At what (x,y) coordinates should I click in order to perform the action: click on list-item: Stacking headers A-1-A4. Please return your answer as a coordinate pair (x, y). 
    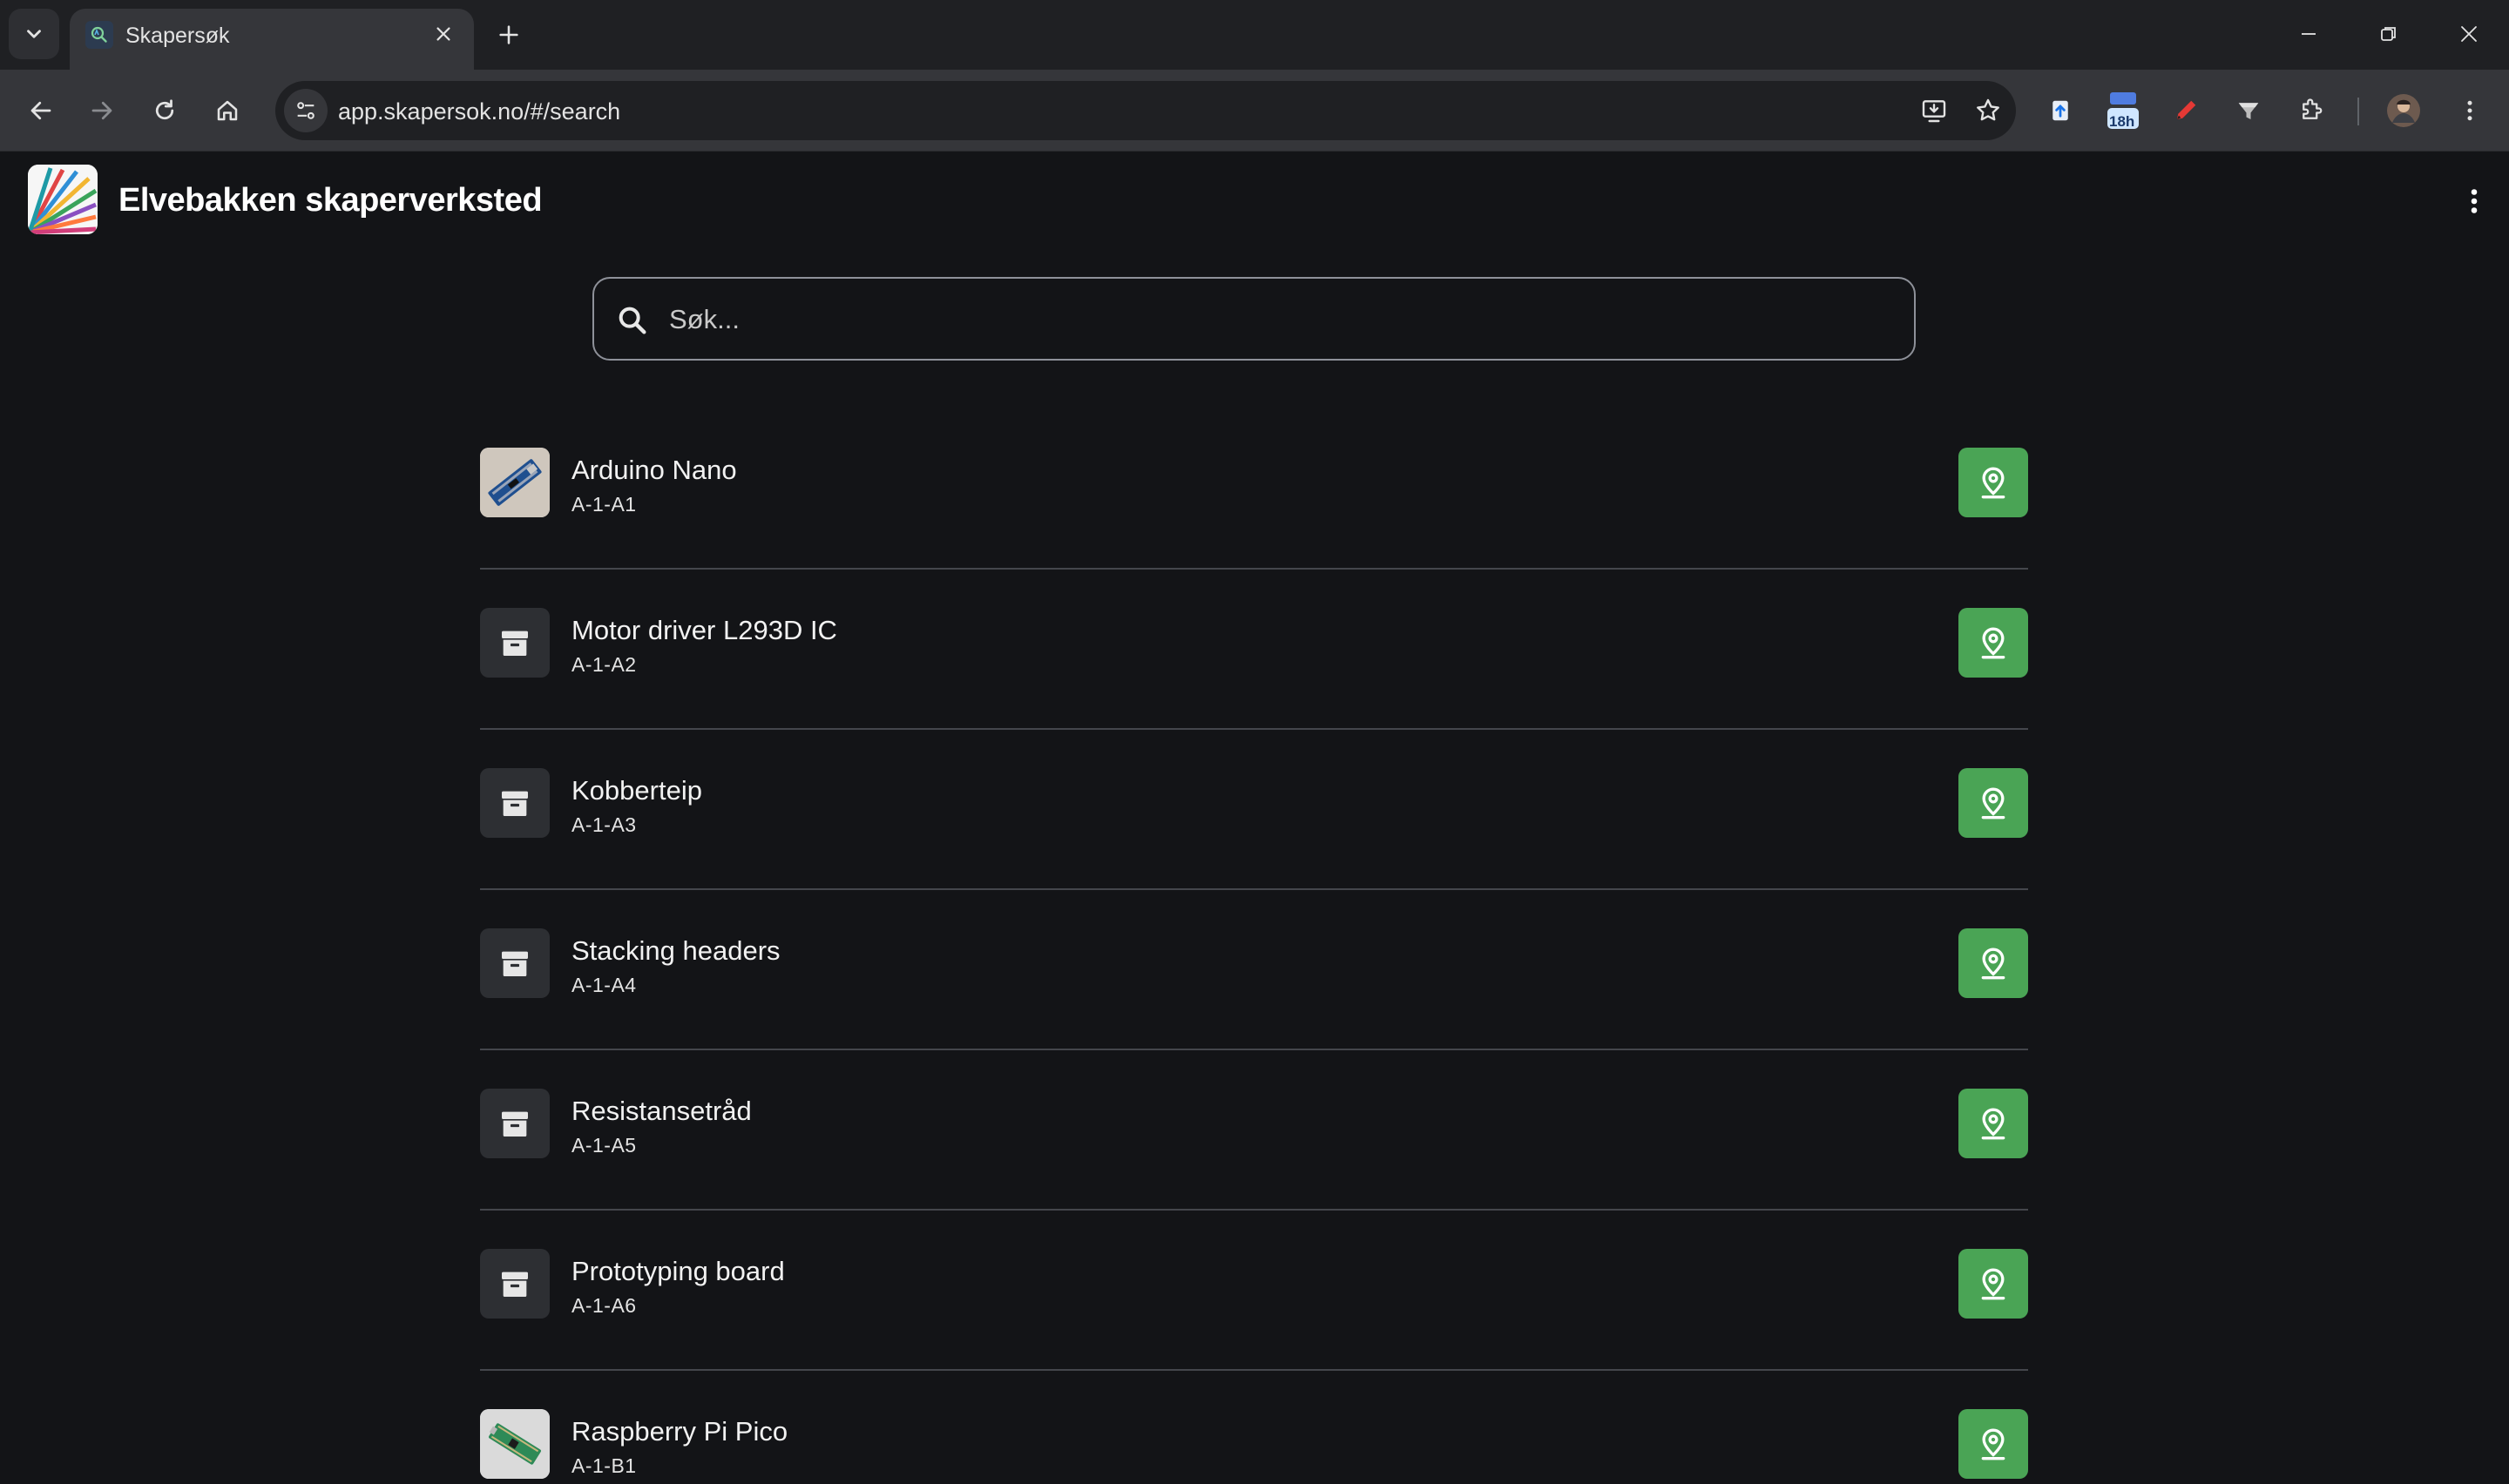
    Looking at the image, I should click on (1254, 970).